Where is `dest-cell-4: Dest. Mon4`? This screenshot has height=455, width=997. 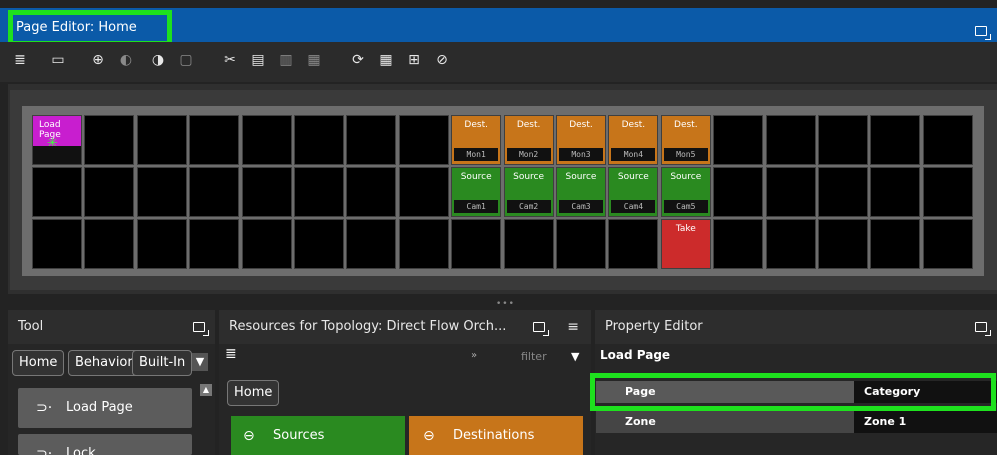 dest-cell-4: Dest. Mon4 is located at coordinates (633, 140).